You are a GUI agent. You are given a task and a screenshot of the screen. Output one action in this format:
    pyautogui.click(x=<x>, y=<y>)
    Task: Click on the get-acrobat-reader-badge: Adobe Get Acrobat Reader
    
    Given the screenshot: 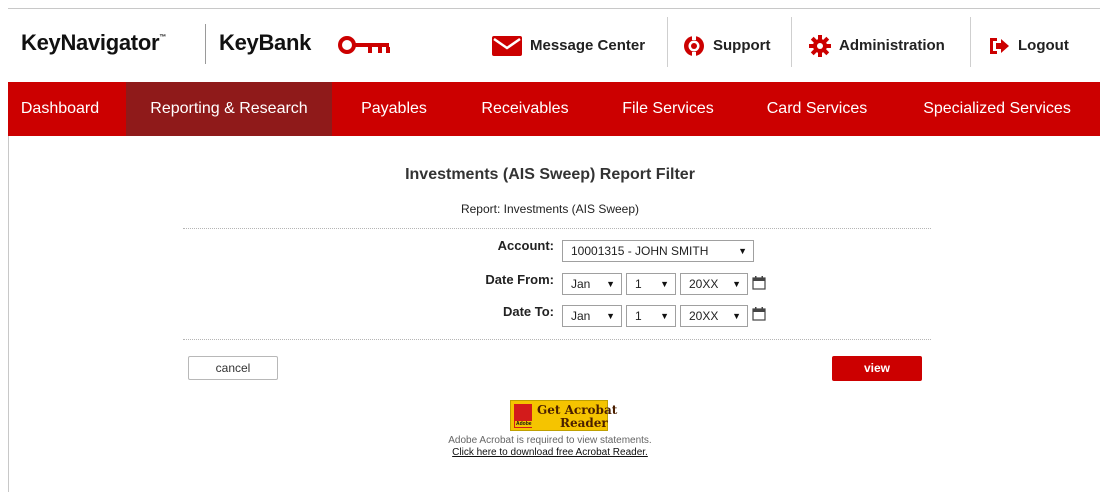 What is the action you would take?
    pyautogui.click(x=563, y=415)
    